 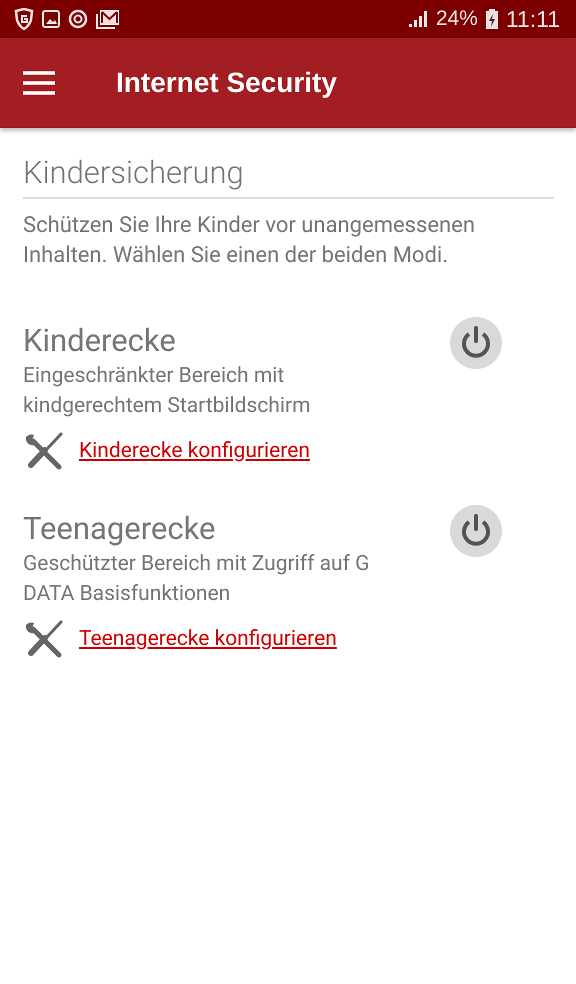 I want to click on timer-icon, so click(x=78, y=19).